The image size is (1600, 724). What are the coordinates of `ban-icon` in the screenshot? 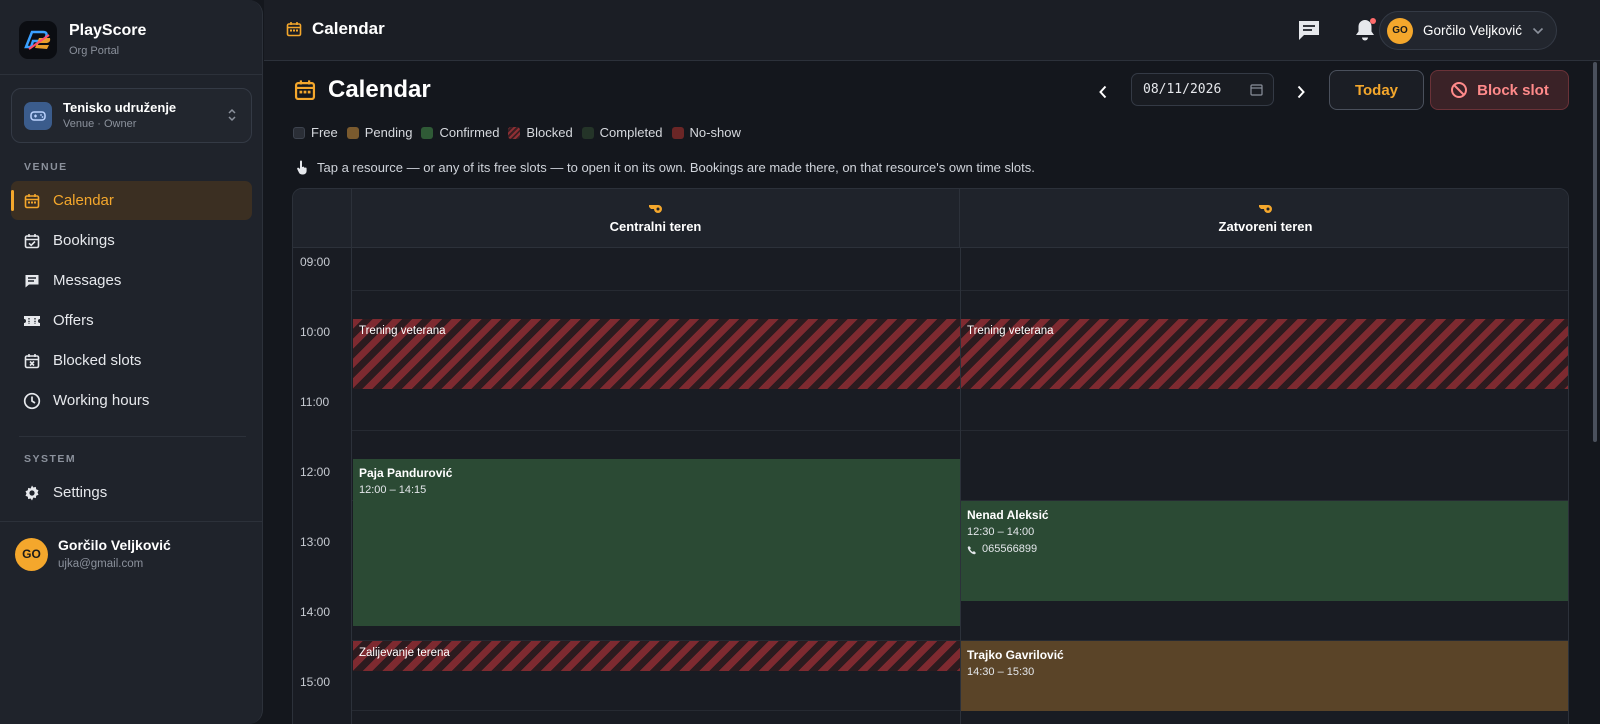 It's located at (1459, 90).